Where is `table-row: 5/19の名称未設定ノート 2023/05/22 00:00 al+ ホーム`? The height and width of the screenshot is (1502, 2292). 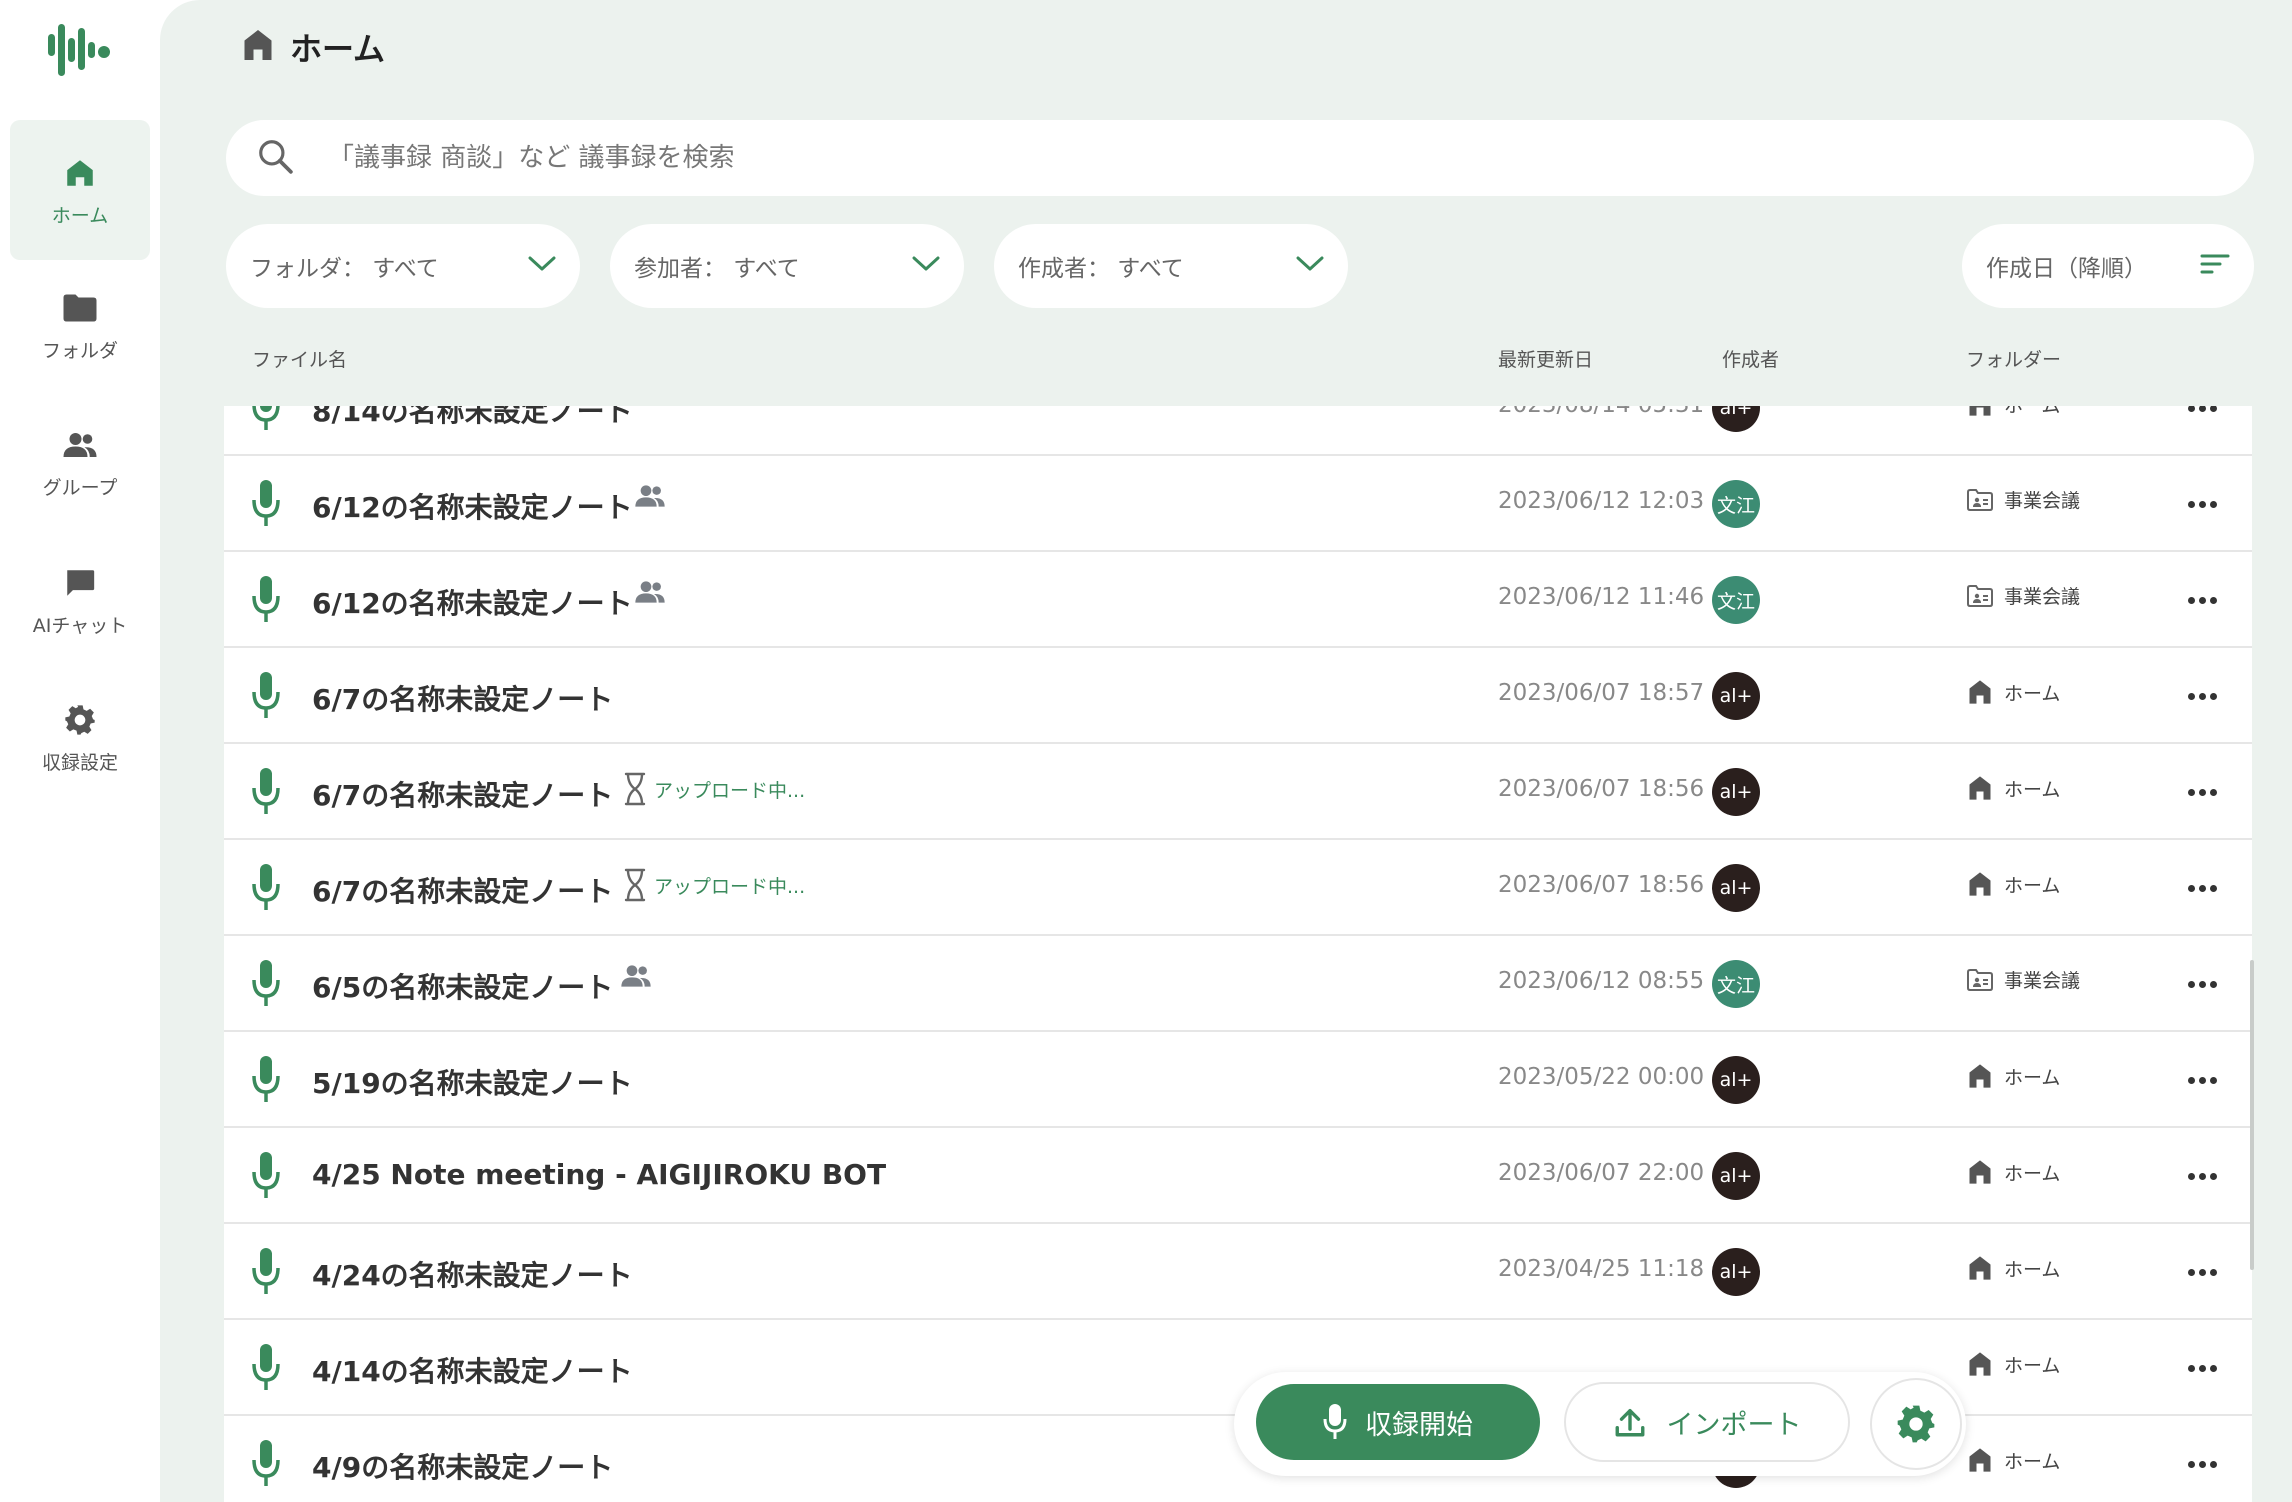 table-row: 5/19の名称未設定ノート 2023/05/22 00:00 al+ ホーム is located at coordinates (1238, 1080).